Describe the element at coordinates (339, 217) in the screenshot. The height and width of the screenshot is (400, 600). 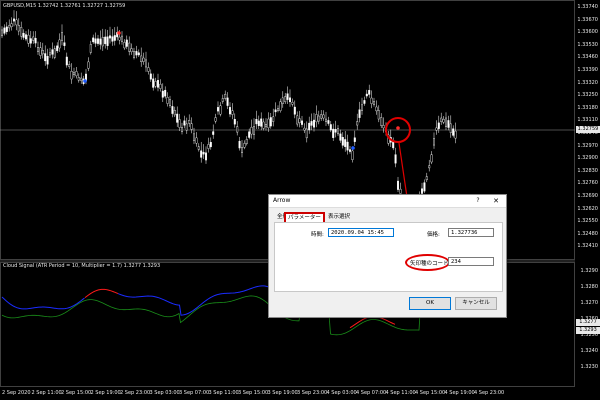
I see `tab-display: 表示選択` at that location.